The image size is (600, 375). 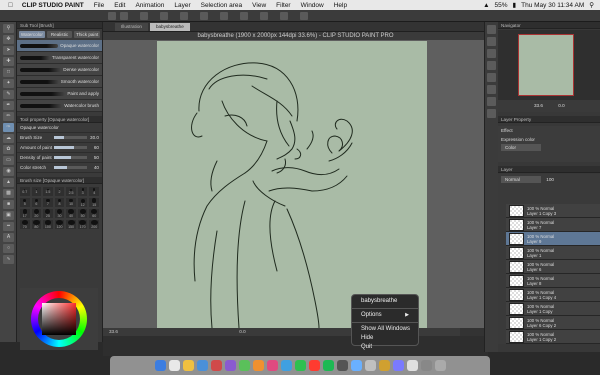 I want to click on tool-property-row: Color stretch 40, so click(x=59, y=168).